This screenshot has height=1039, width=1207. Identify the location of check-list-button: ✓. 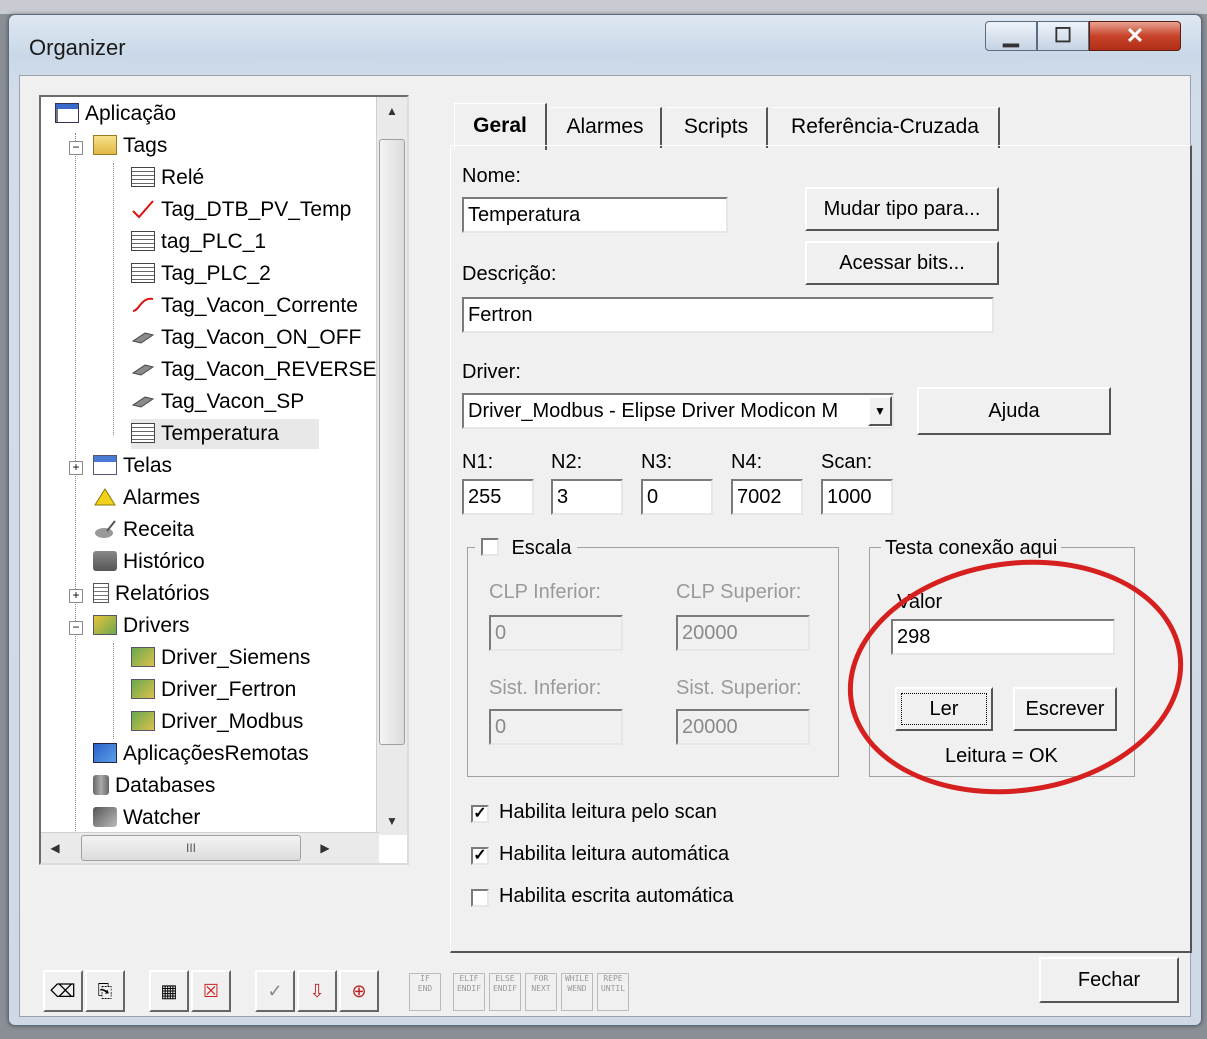
(275, 991).